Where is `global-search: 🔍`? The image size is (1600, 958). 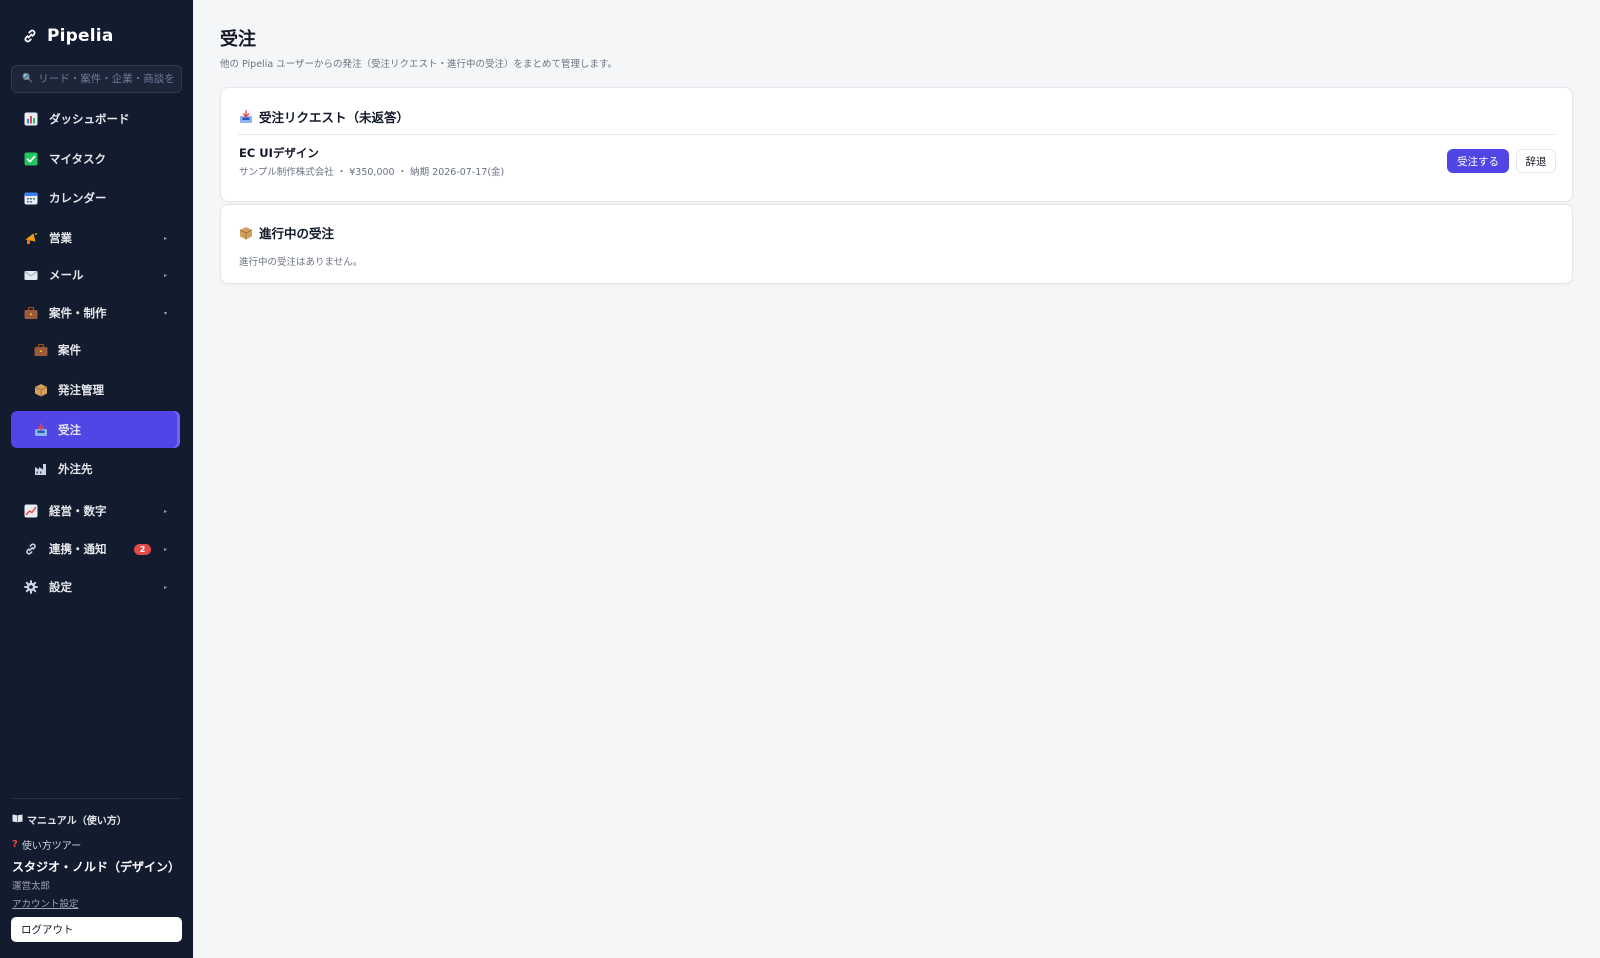
global-search: 🔍 is located at coordinates (96, 79).